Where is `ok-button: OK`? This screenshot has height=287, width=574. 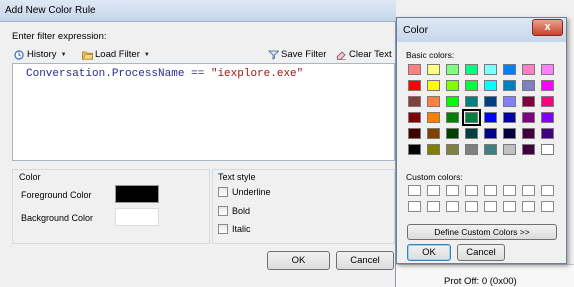
ok-button: OK is located at coordinates (298, 260).